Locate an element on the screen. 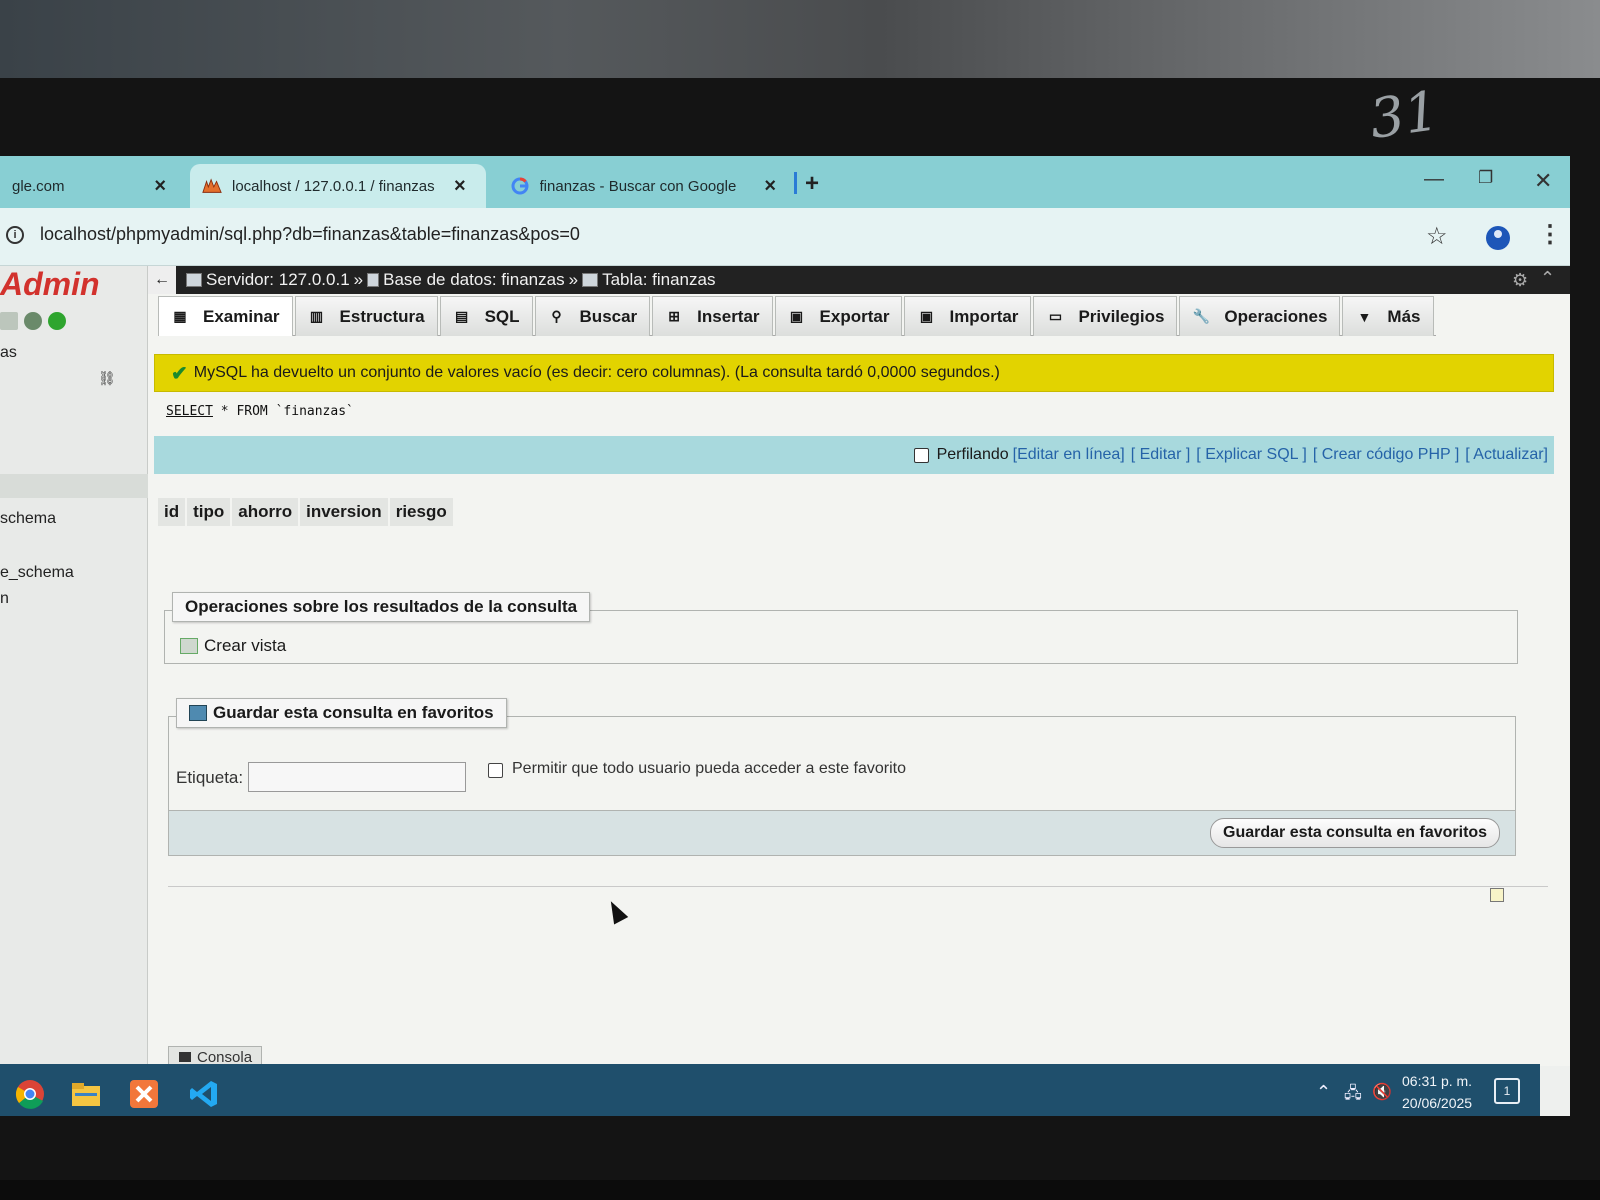 This screenshot has width=1600, height=1200. xampp-icon is located at coordinates (144, 1094).